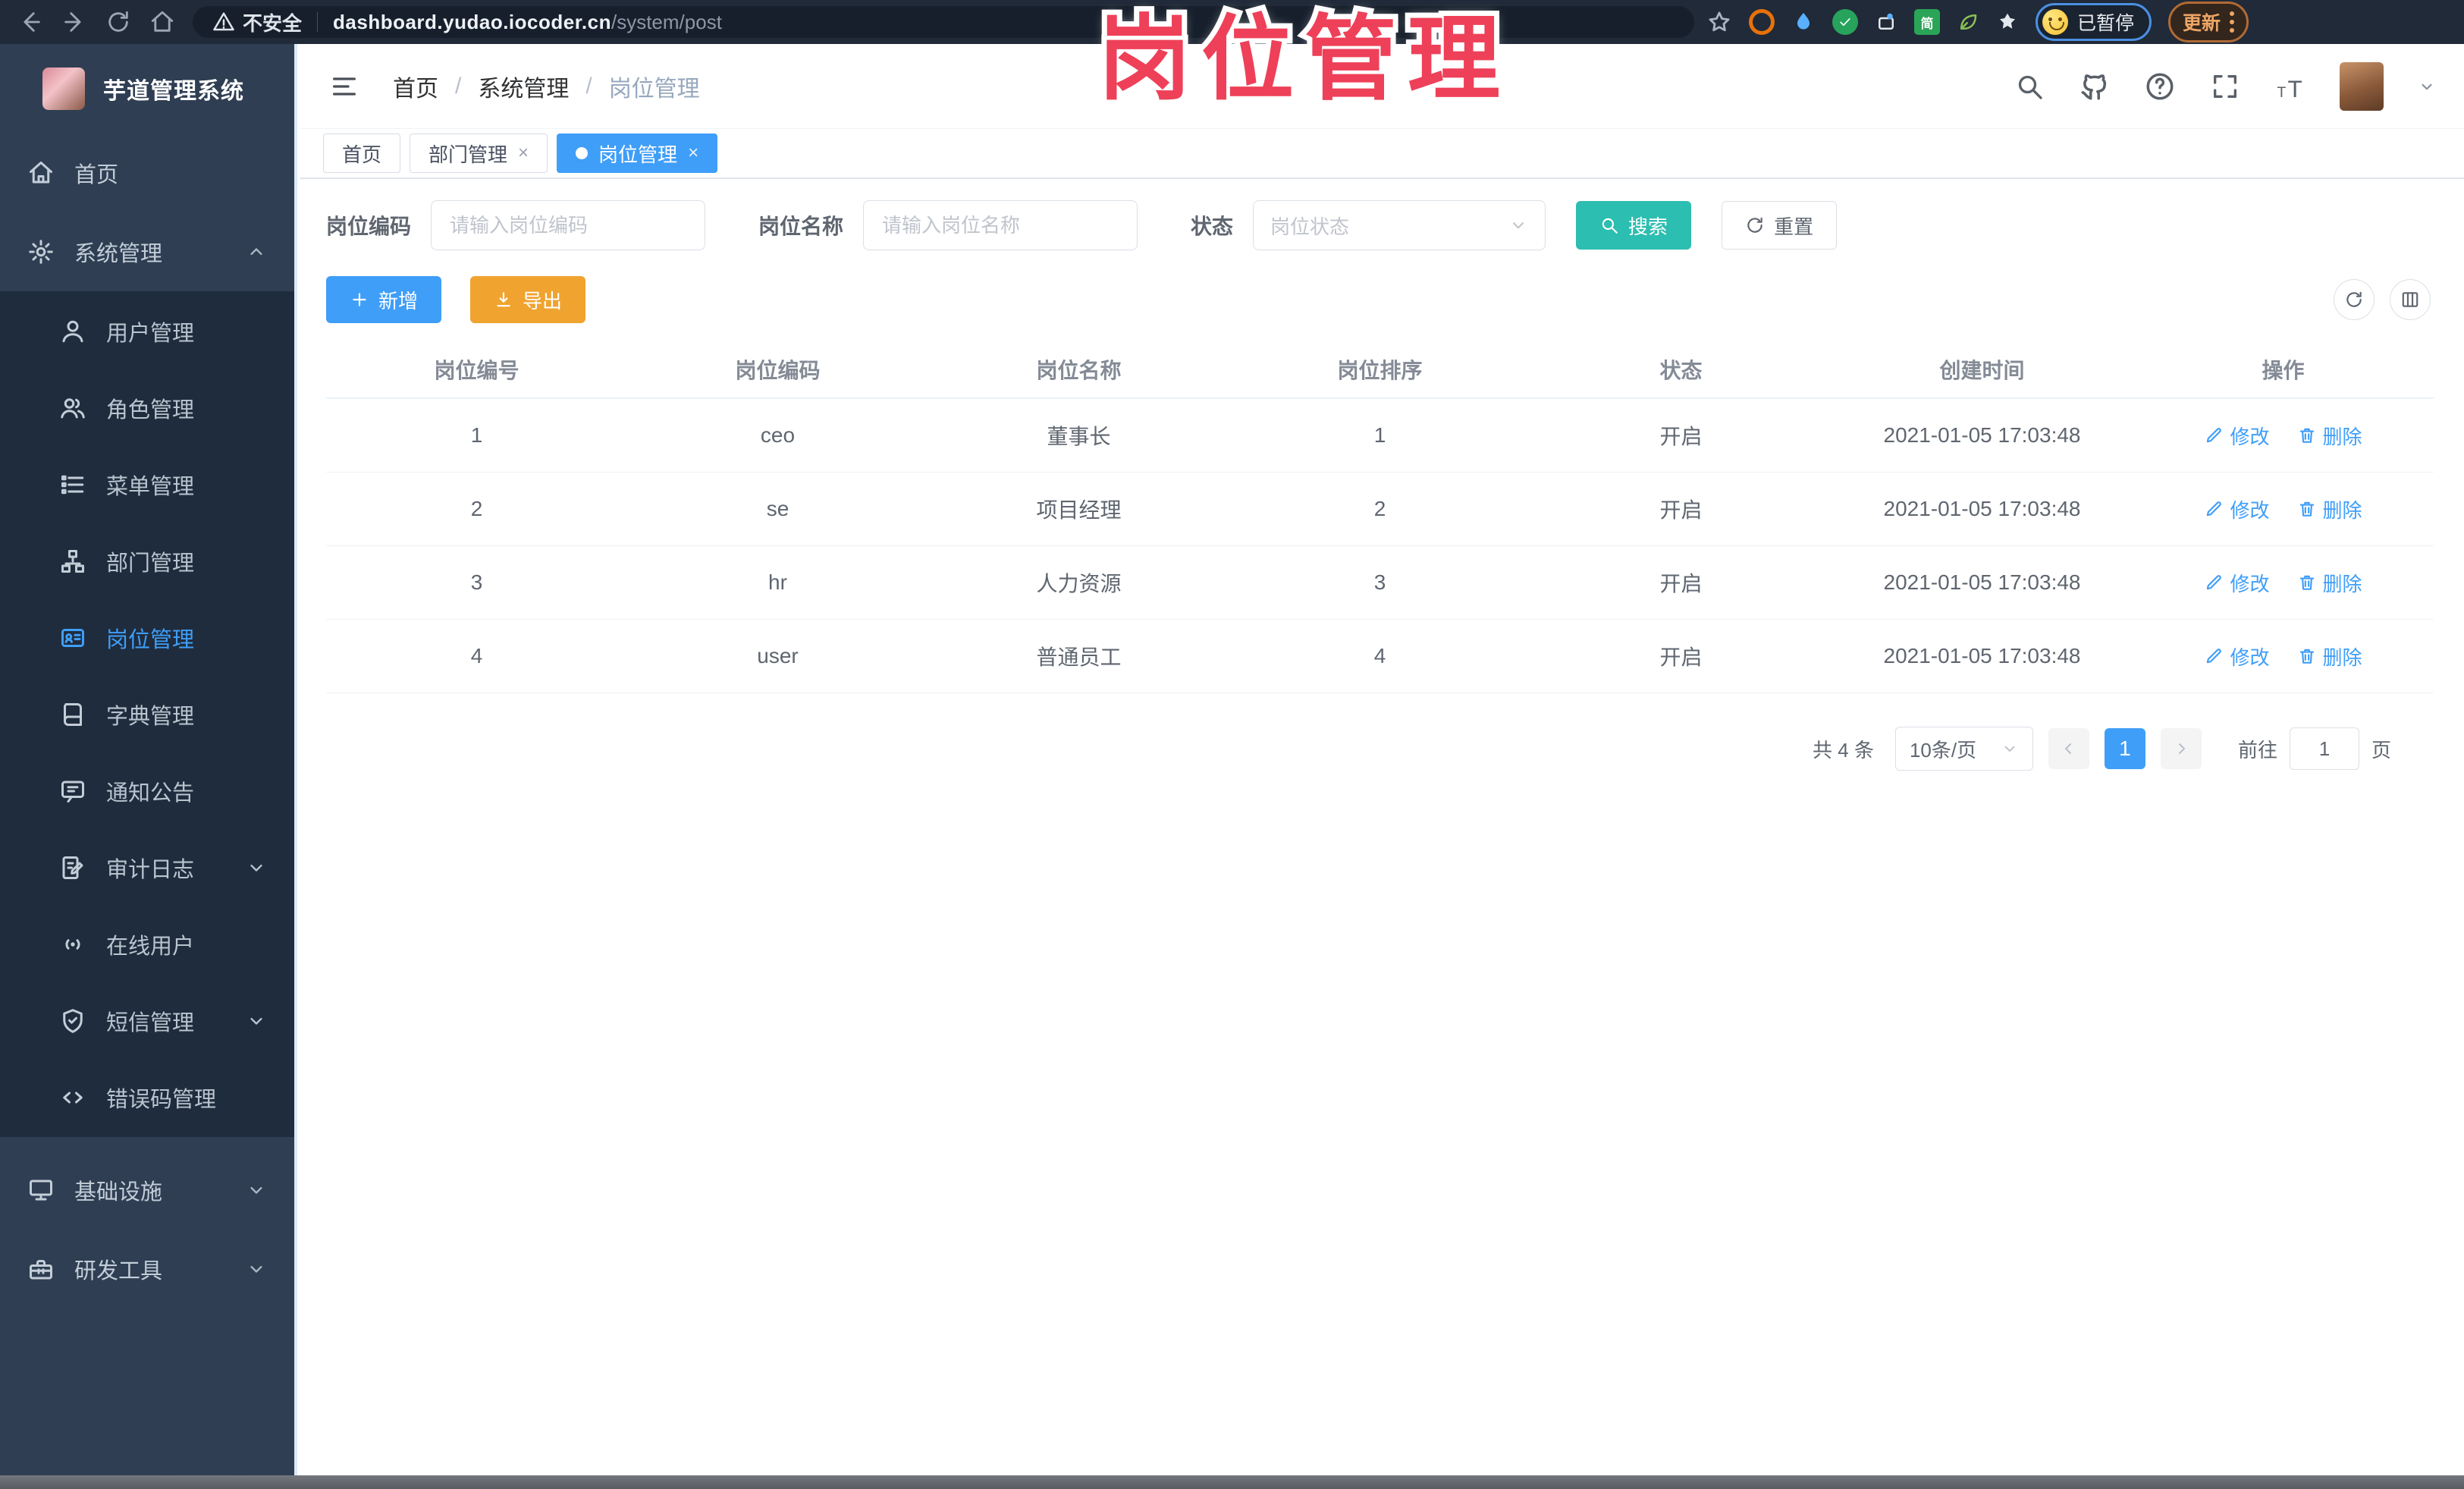  Describe the element at coordinates (147, 484) in the screenshot. I see `sidebar-item-menus: 菜单管理` at that location.